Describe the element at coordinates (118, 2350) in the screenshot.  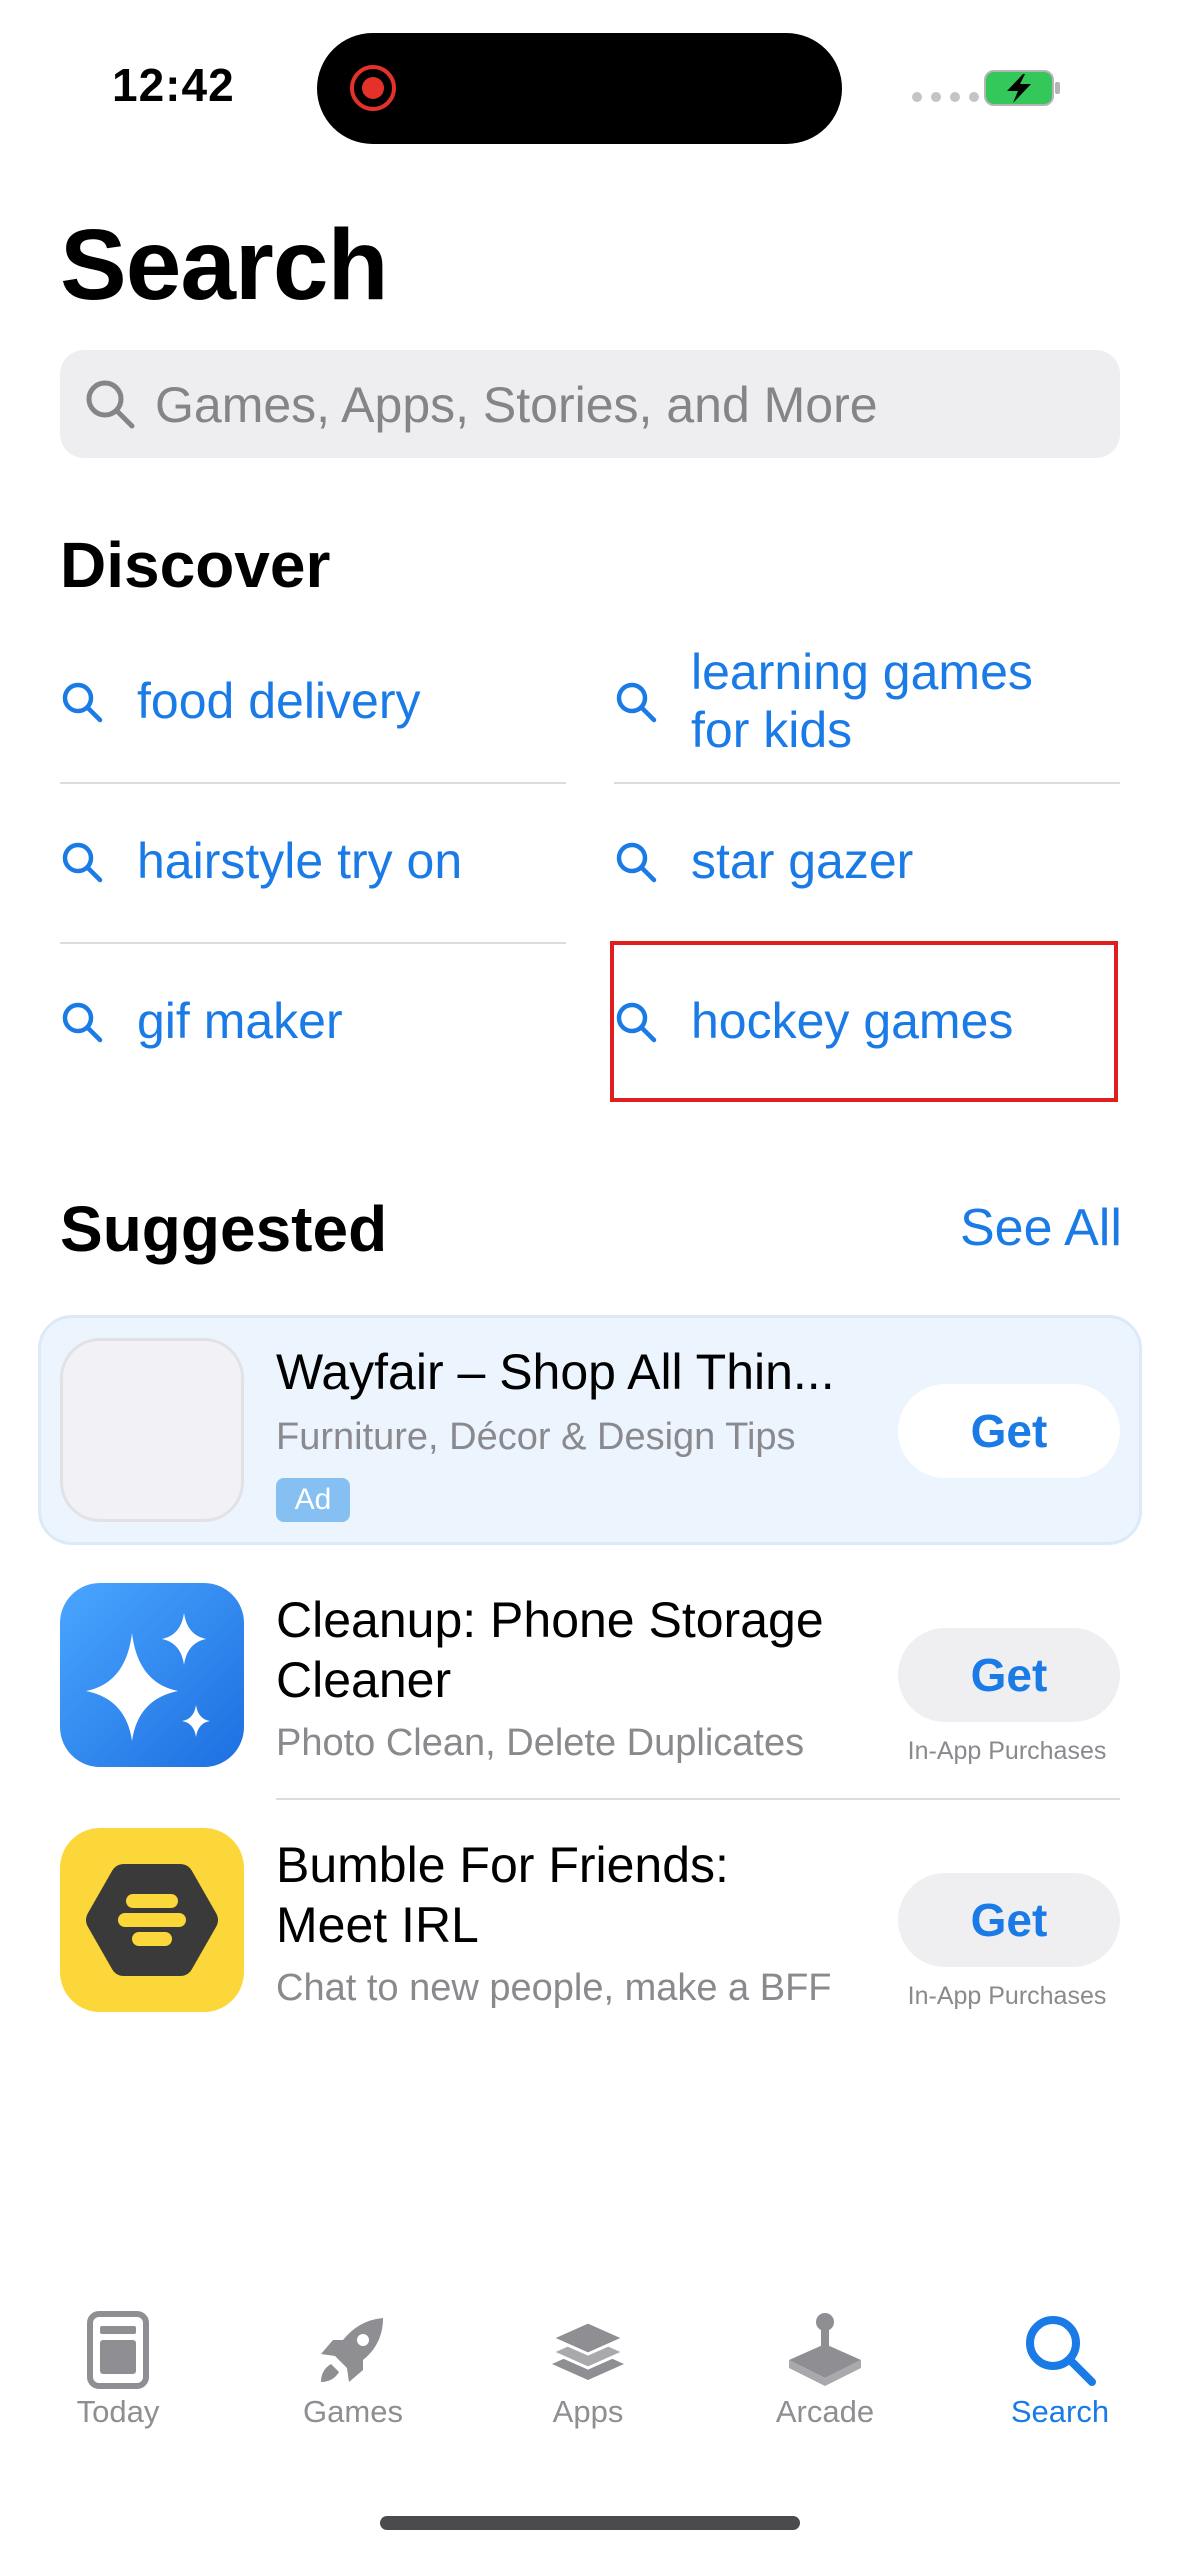
I see `today-icon` at that location.